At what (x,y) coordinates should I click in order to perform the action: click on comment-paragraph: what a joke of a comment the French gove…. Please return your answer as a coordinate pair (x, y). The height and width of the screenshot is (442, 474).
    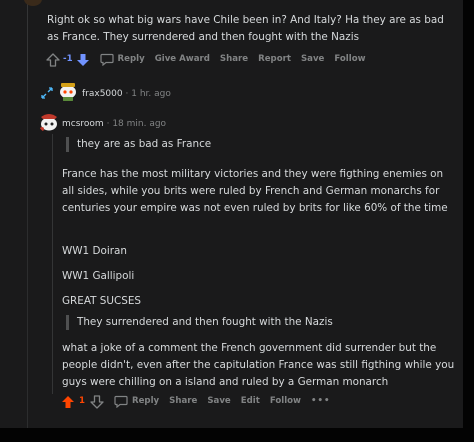
    Looking at the image, I should click on (258, 365).